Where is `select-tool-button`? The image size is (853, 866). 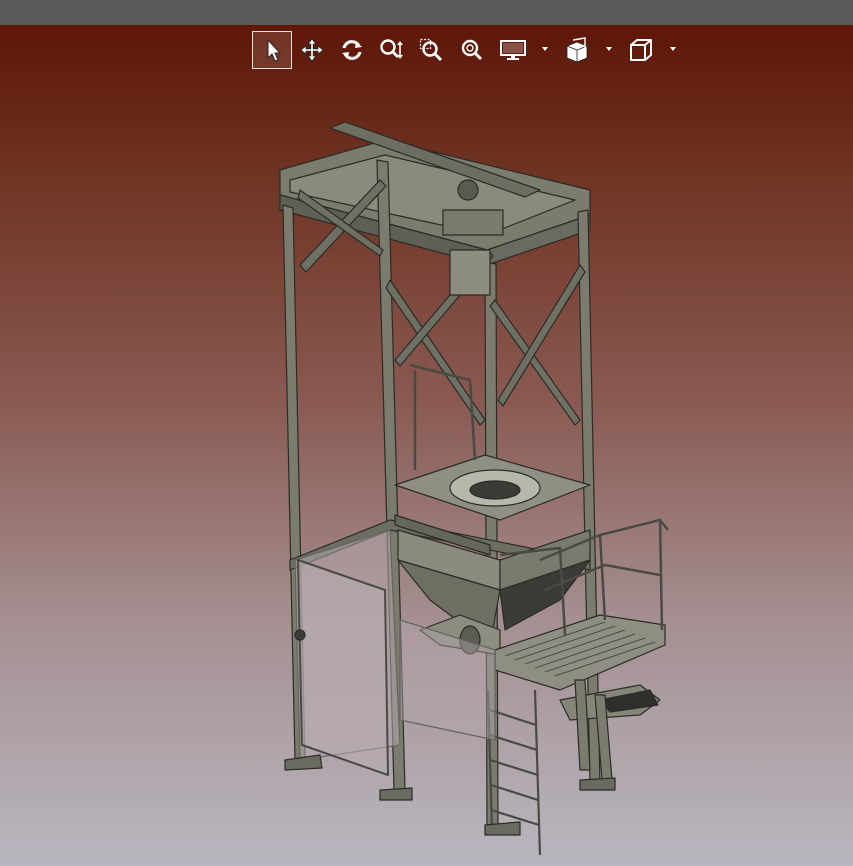 select-tool-button is located at coordinates (272, 50).